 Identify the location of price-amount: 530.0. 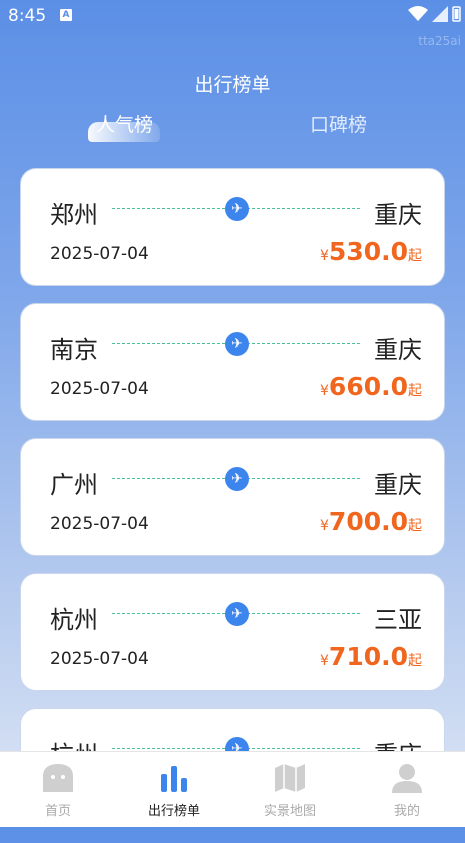
(368, 251).